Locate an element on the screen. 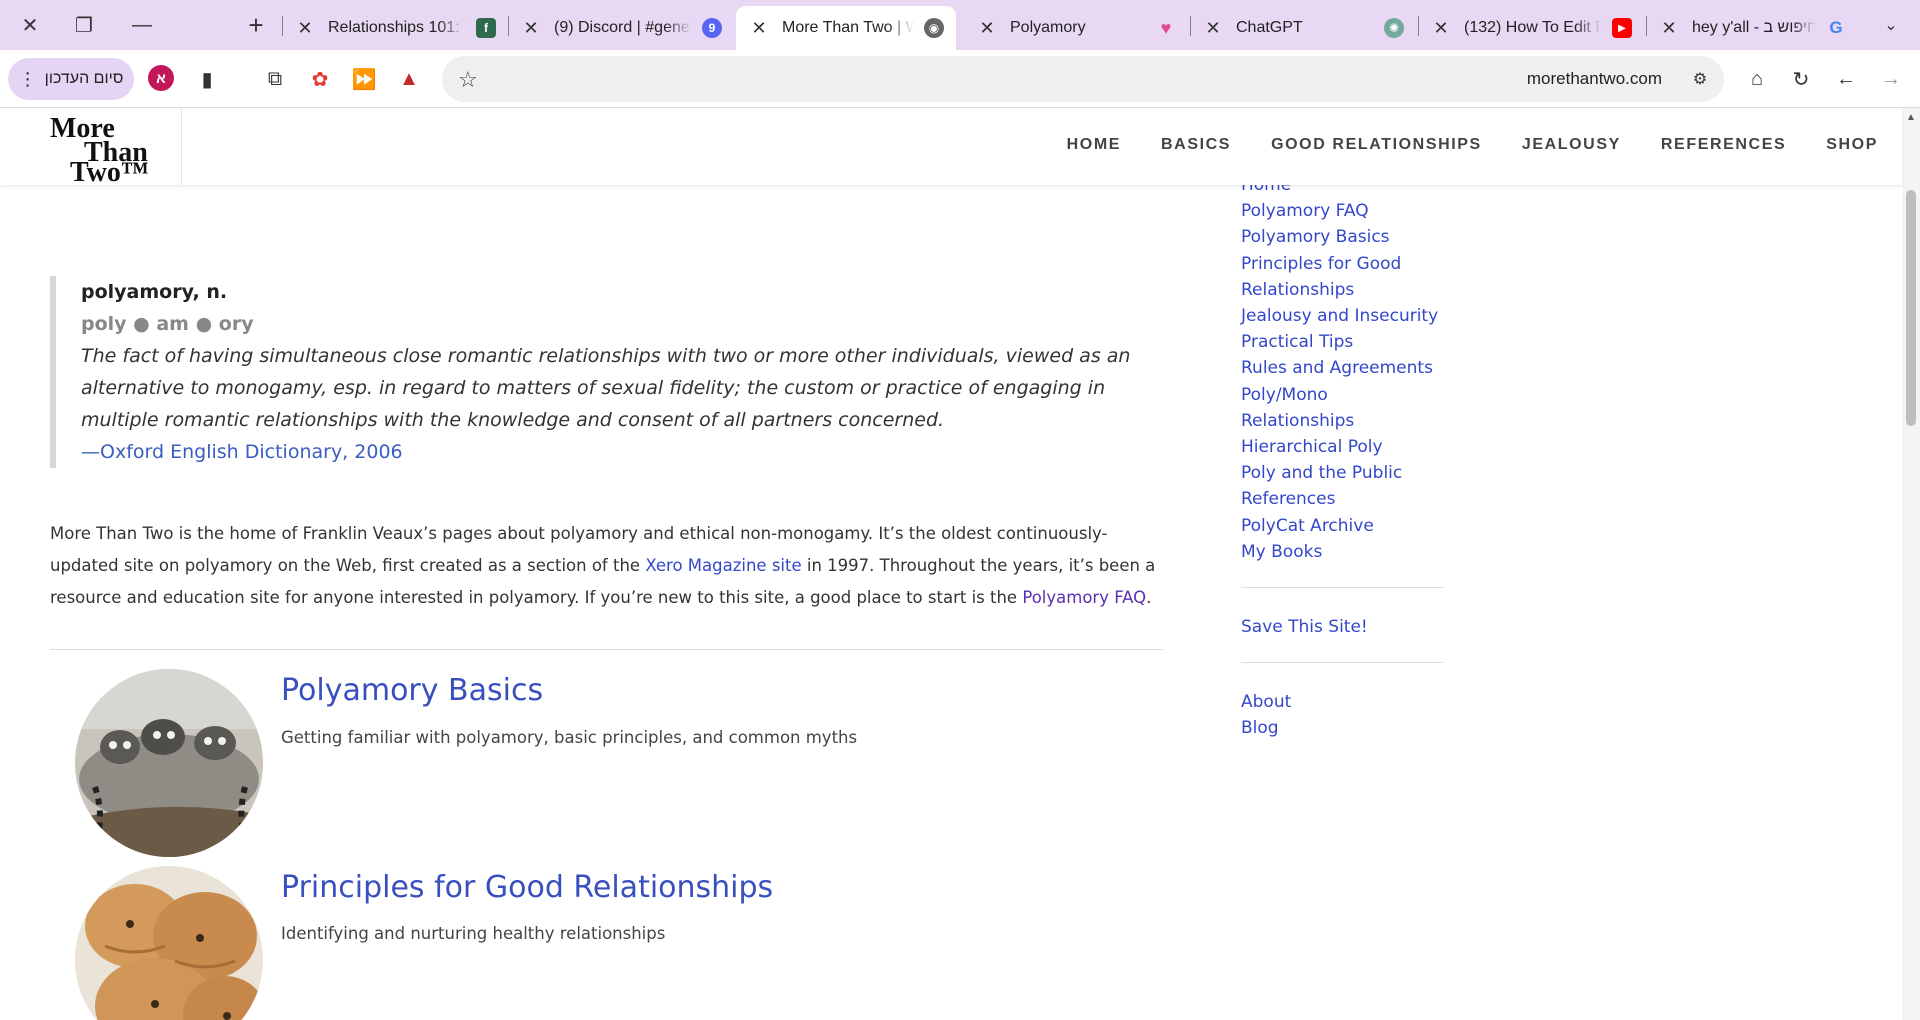  sidebar-link-about: About is located at coordinates (1342, 702).